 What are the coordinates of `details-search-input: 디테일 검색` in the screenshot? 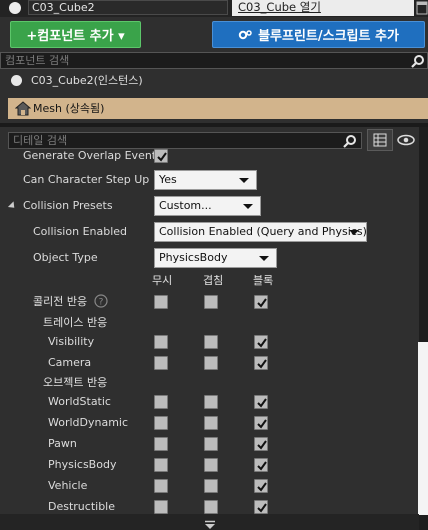 It's located at (185, 140).